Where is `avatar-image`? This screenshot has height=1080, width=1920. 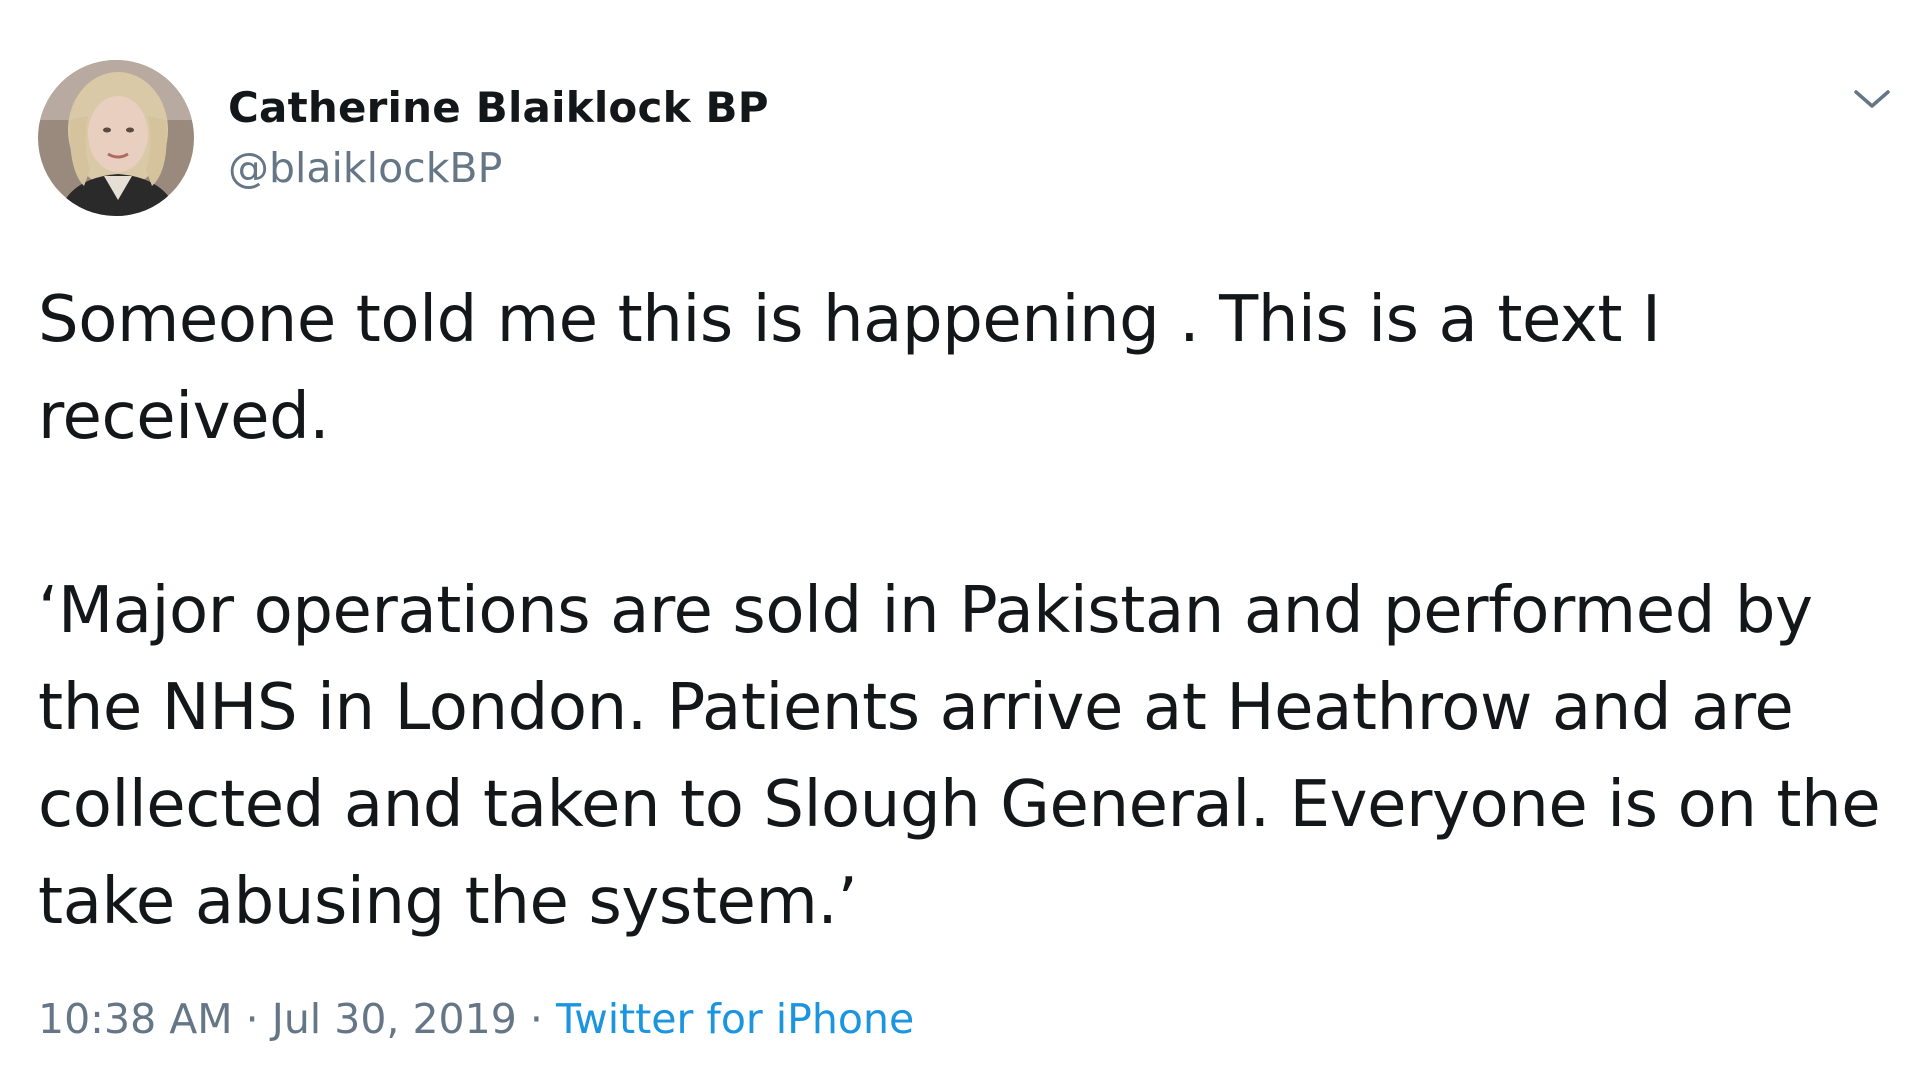 avatar-image is located at coordinates (116, 138).